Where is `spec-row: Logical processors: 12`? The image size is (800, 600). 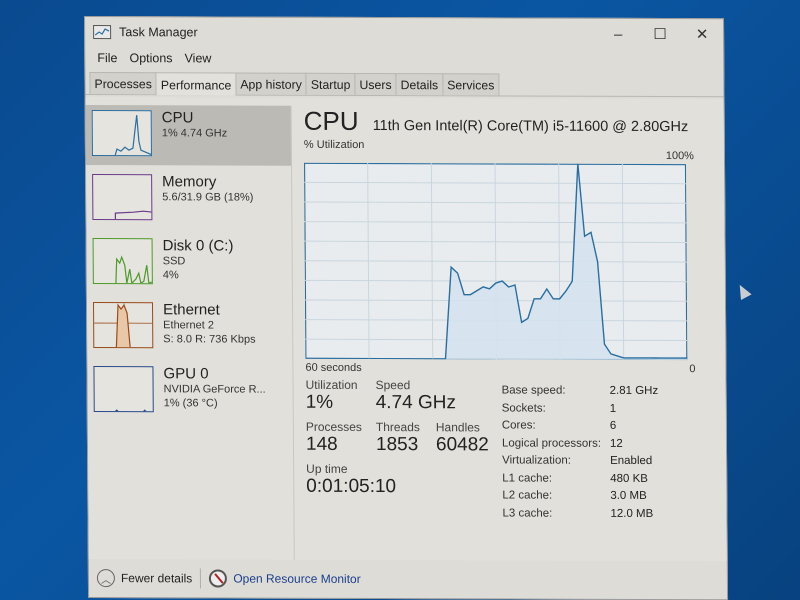
spec-row: Logical processors: 12 is located at coordinates (580, 446).